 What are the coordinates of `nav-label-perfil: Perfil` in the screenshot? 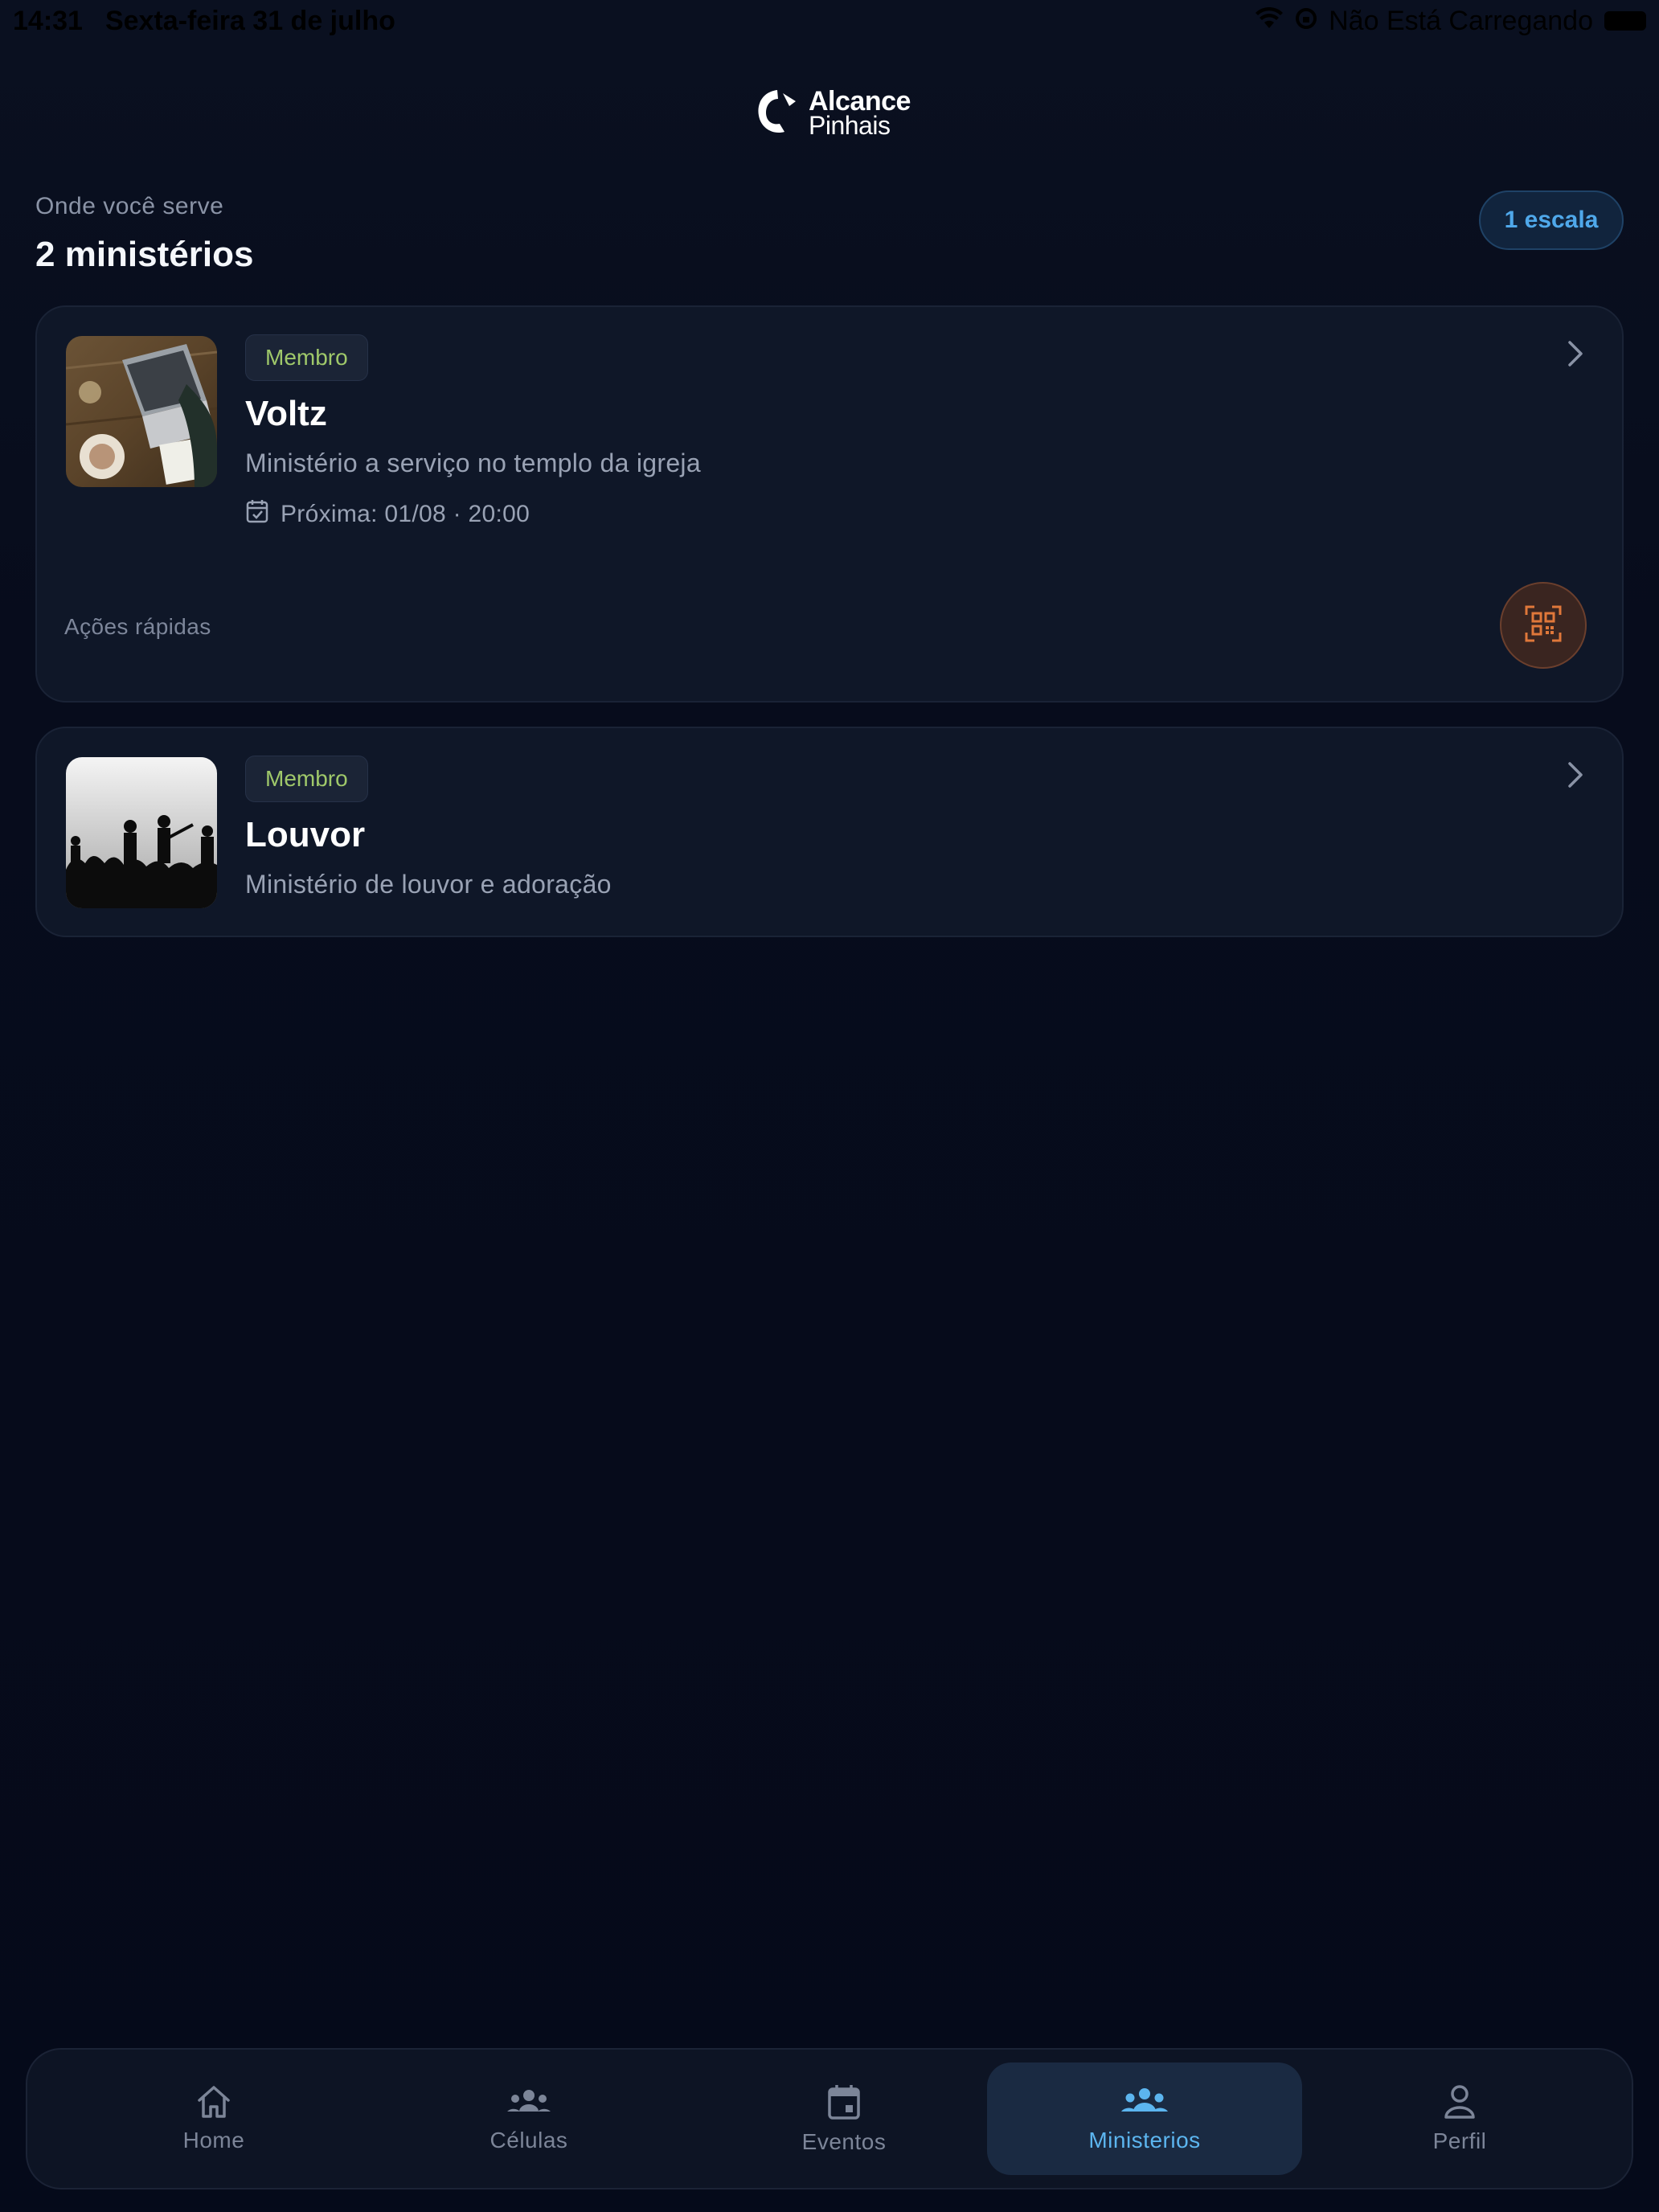 It's located at (1459, 2140).